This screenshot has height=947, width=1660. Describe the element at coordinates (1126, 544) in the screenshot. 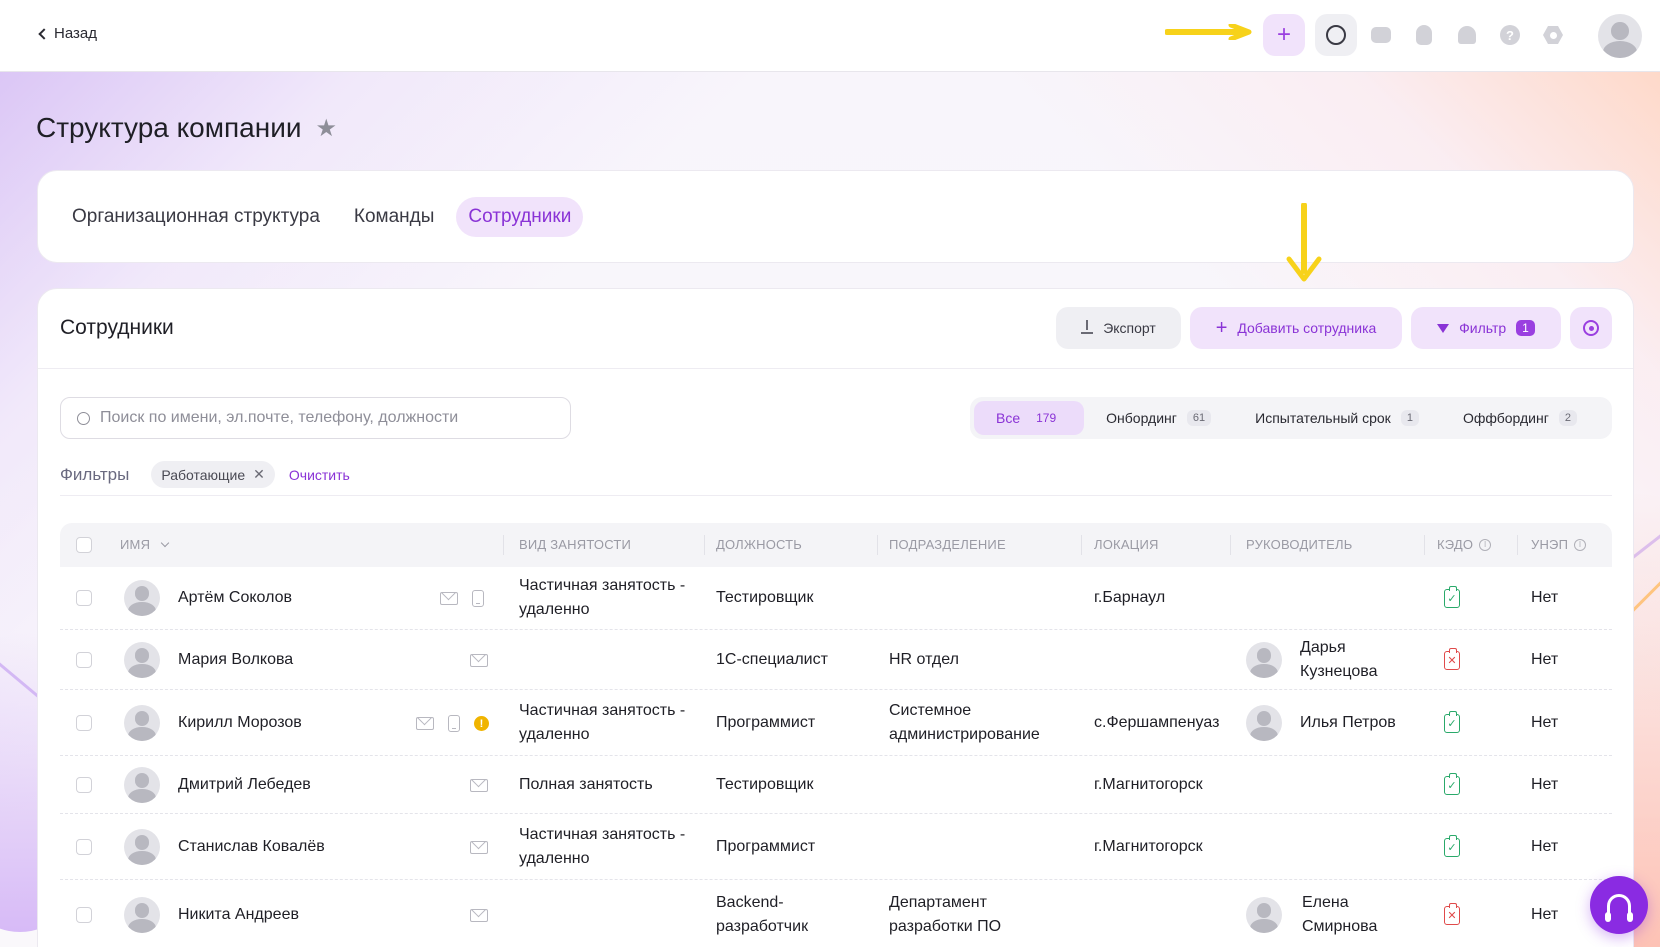

I see `column-header-location: Локация` at that location.